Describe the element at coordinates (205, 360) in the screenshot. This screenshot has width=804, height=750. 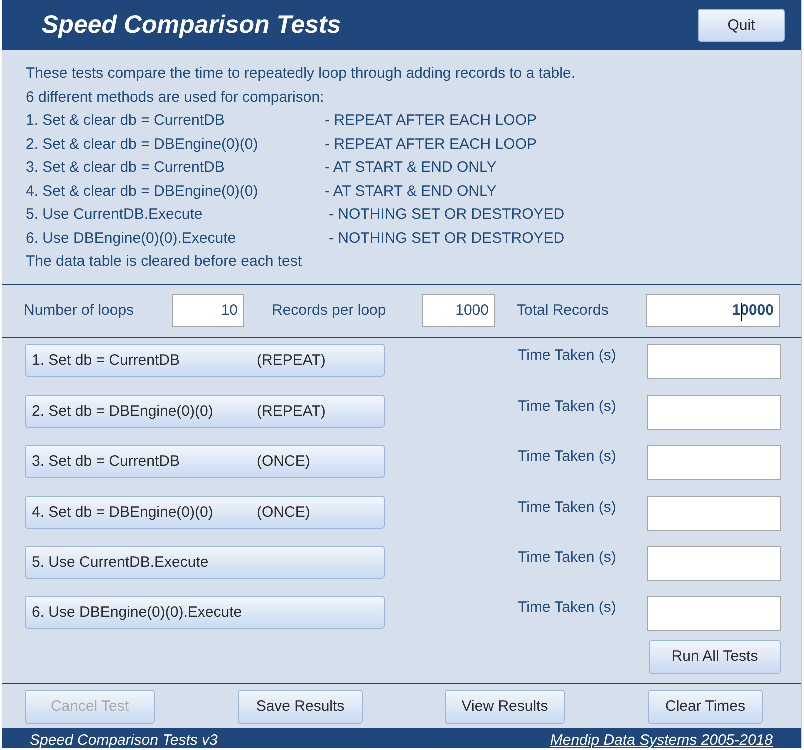
I see `test-button: 1. Set db = CurrentDB (REPEAT)` at that location.